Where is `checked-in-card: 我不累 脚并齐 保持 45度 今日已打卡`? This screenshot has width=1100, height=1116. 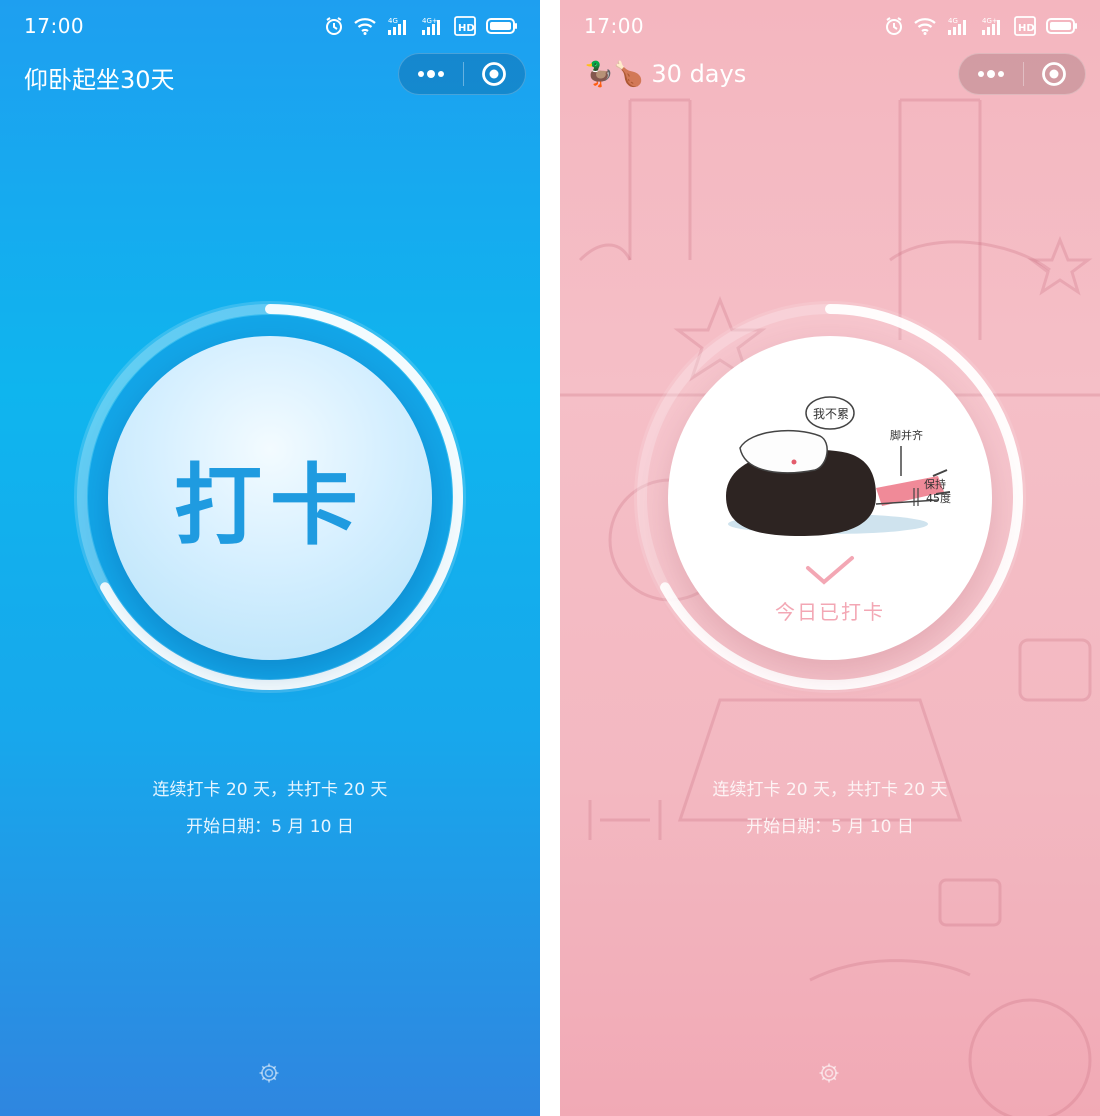
checked-in-card: 我不累 脚并齐 保持 45度 今日已打卡 is located at coordinates (830, 498).